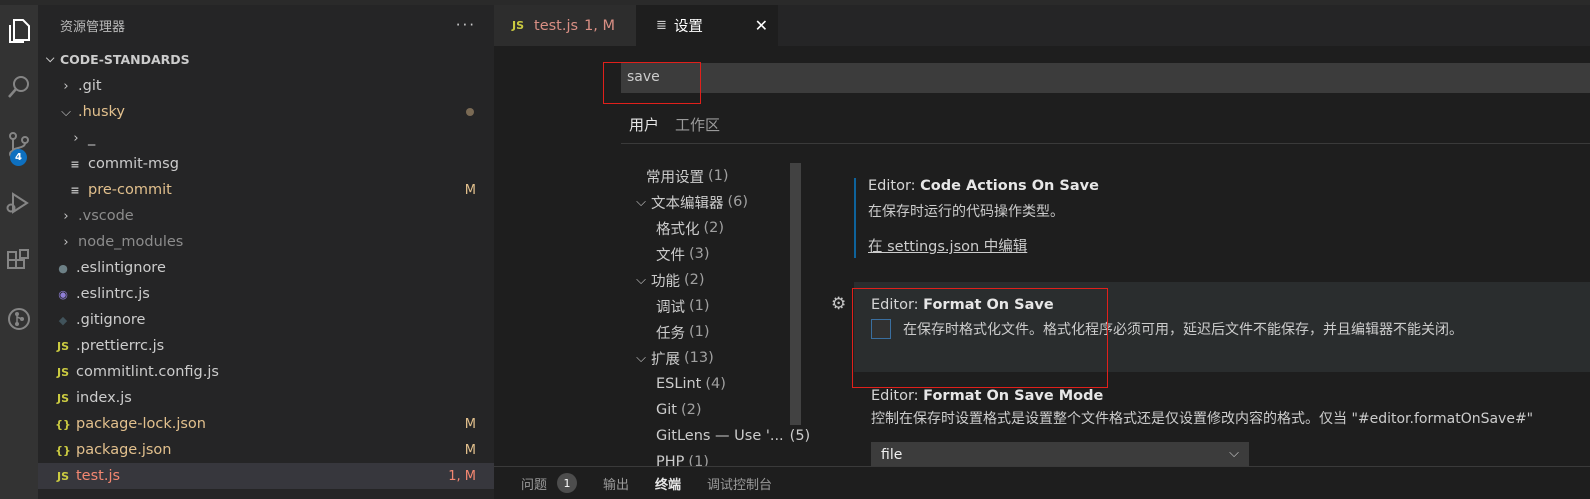  I want to click on tree-item-label: .gitignore, so click(111, 320).